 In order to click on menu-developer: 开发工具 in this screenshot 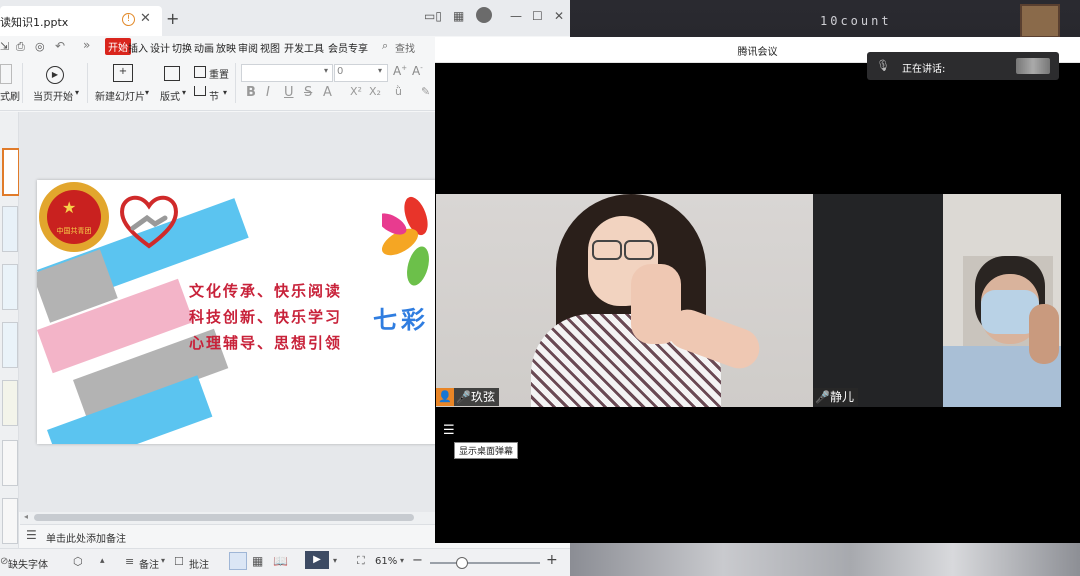, I will do `click(304, 47)`.